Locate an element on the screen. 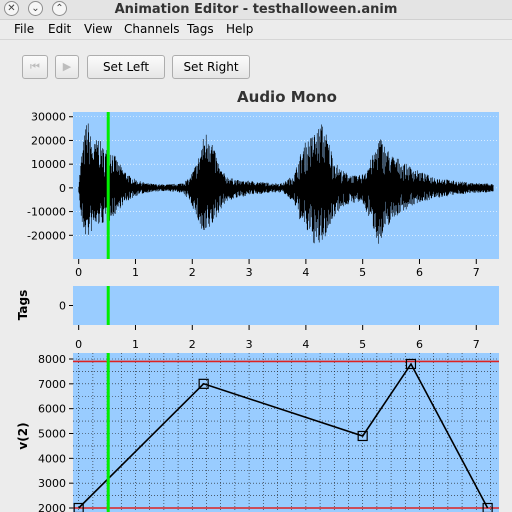 The height and width of the screenshot is (512, 512). audio-y-tick-label: 10000 is located at coordinates (48, 164).